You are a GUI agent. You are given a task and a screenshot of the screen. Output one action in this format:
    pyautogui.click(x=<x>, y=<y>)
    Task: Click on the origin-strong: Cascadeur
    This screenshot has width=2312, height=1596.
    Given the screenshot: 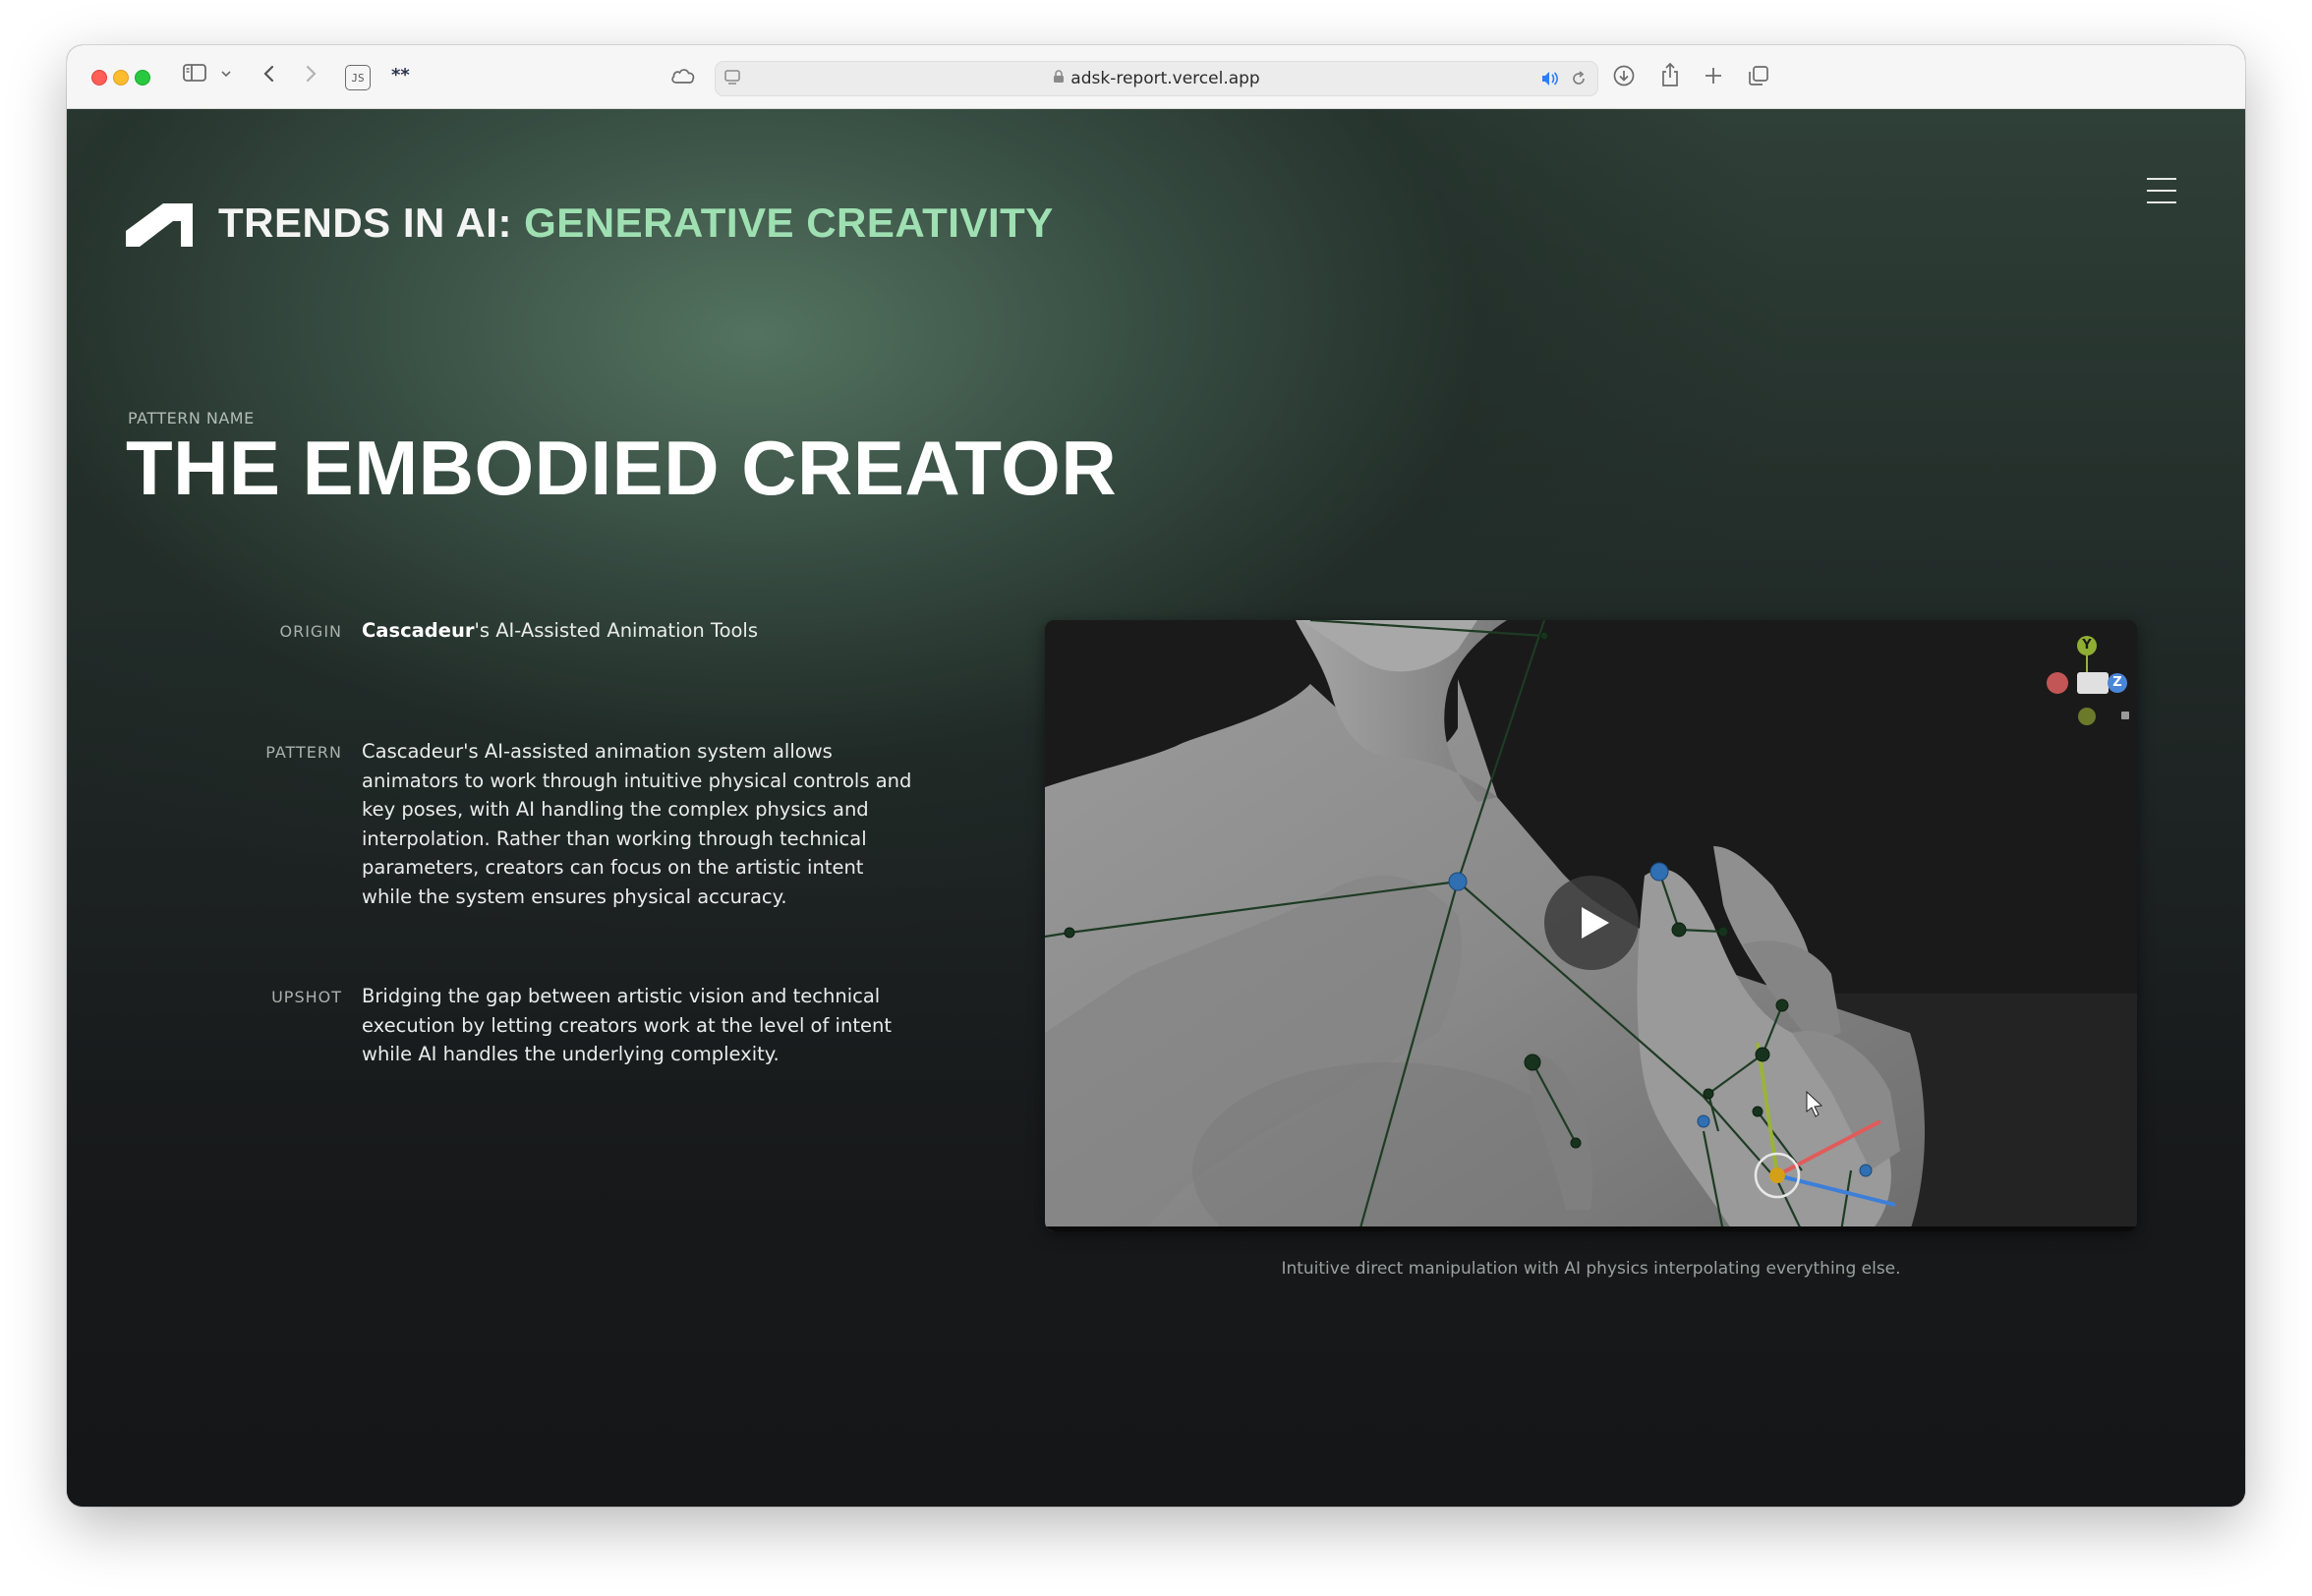 What is the action you would take?
    pyautogui.click(x=418, y=630)
    